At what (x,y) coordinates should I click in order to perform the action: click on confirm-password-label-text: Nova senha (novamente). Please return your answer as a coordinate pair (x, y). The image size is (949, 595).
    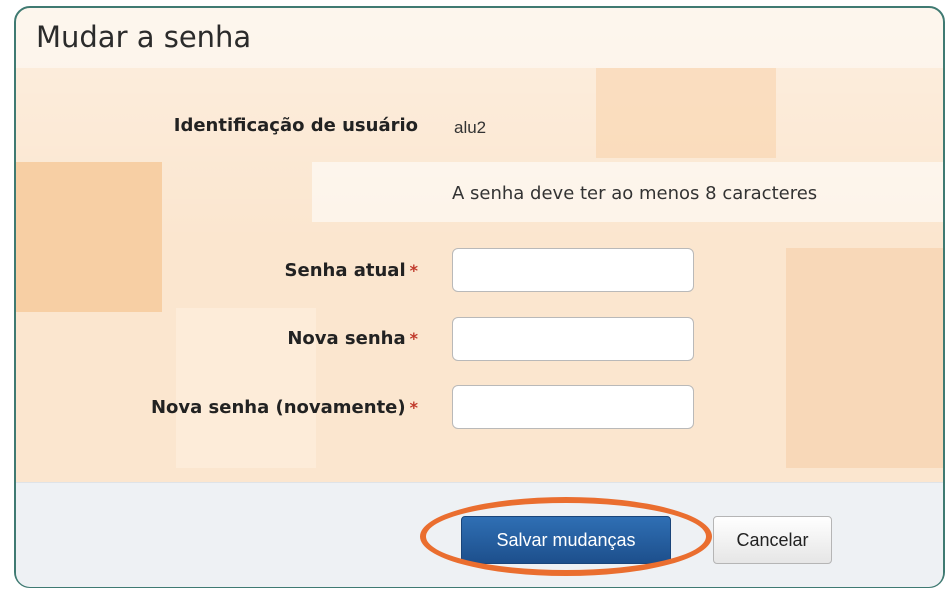
    Looking at the image, I should click on (278, 407).